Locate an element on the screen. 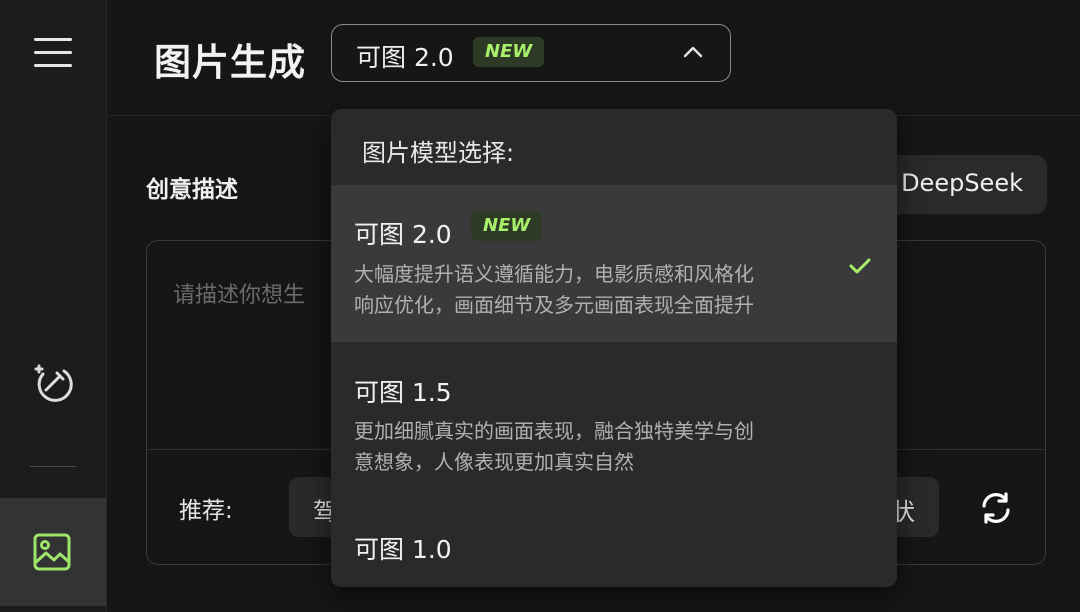  left-rail is located at coordinates (53, 306).